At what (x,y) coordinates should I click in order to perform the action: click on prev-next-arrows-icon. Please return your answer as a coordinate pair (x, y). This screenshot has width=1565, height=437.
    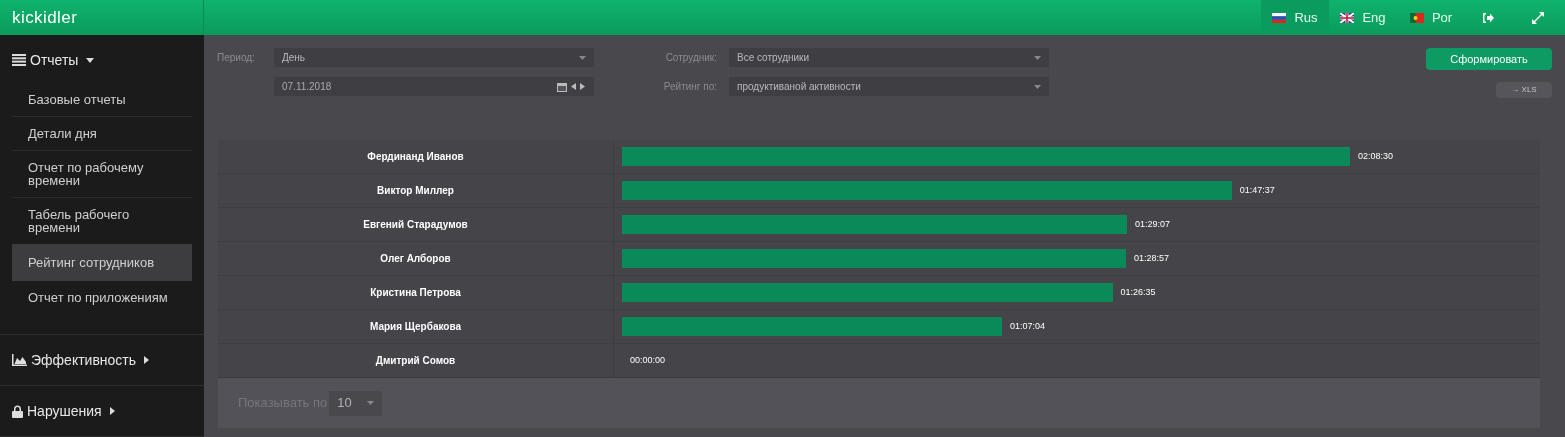
    Looking at the image, I should click on (578, 86).